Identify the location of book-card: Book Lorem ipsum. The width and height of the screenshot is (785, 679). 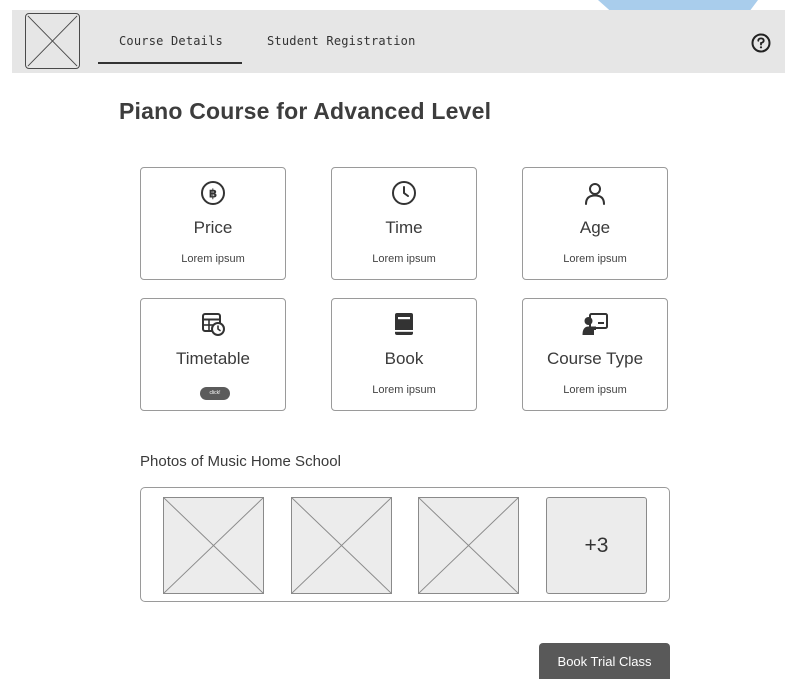
(404, 354).